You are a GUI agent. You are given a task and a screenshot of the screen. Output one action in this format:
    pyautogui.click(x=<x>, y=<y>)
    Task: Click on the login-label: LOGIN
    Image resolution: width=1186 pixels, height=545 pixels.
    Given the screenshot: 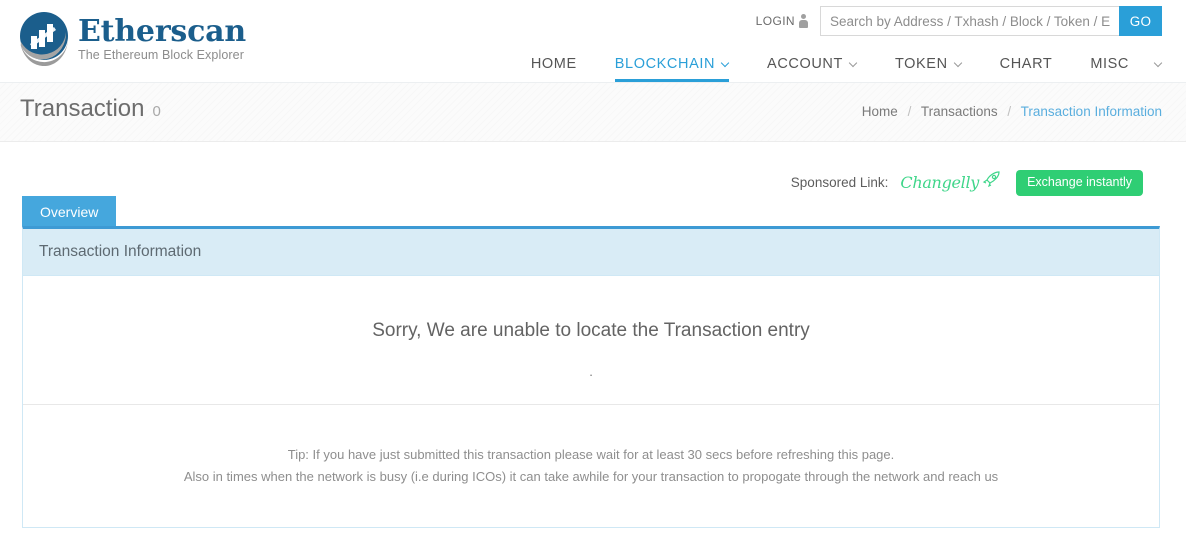 What is the action you would take?
    pyautogui.click(x=775, y=21)
    